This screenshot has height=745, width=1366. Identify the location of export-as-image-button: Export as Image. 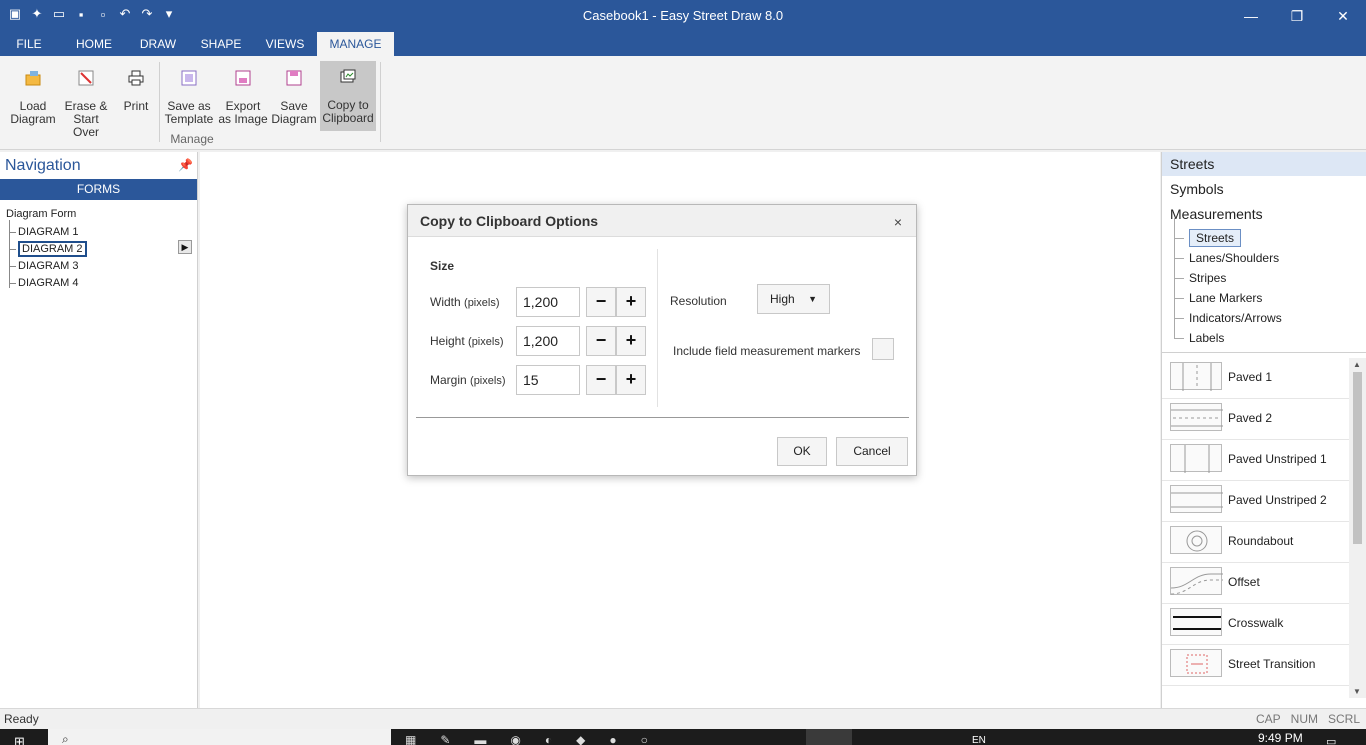
(243, 95).